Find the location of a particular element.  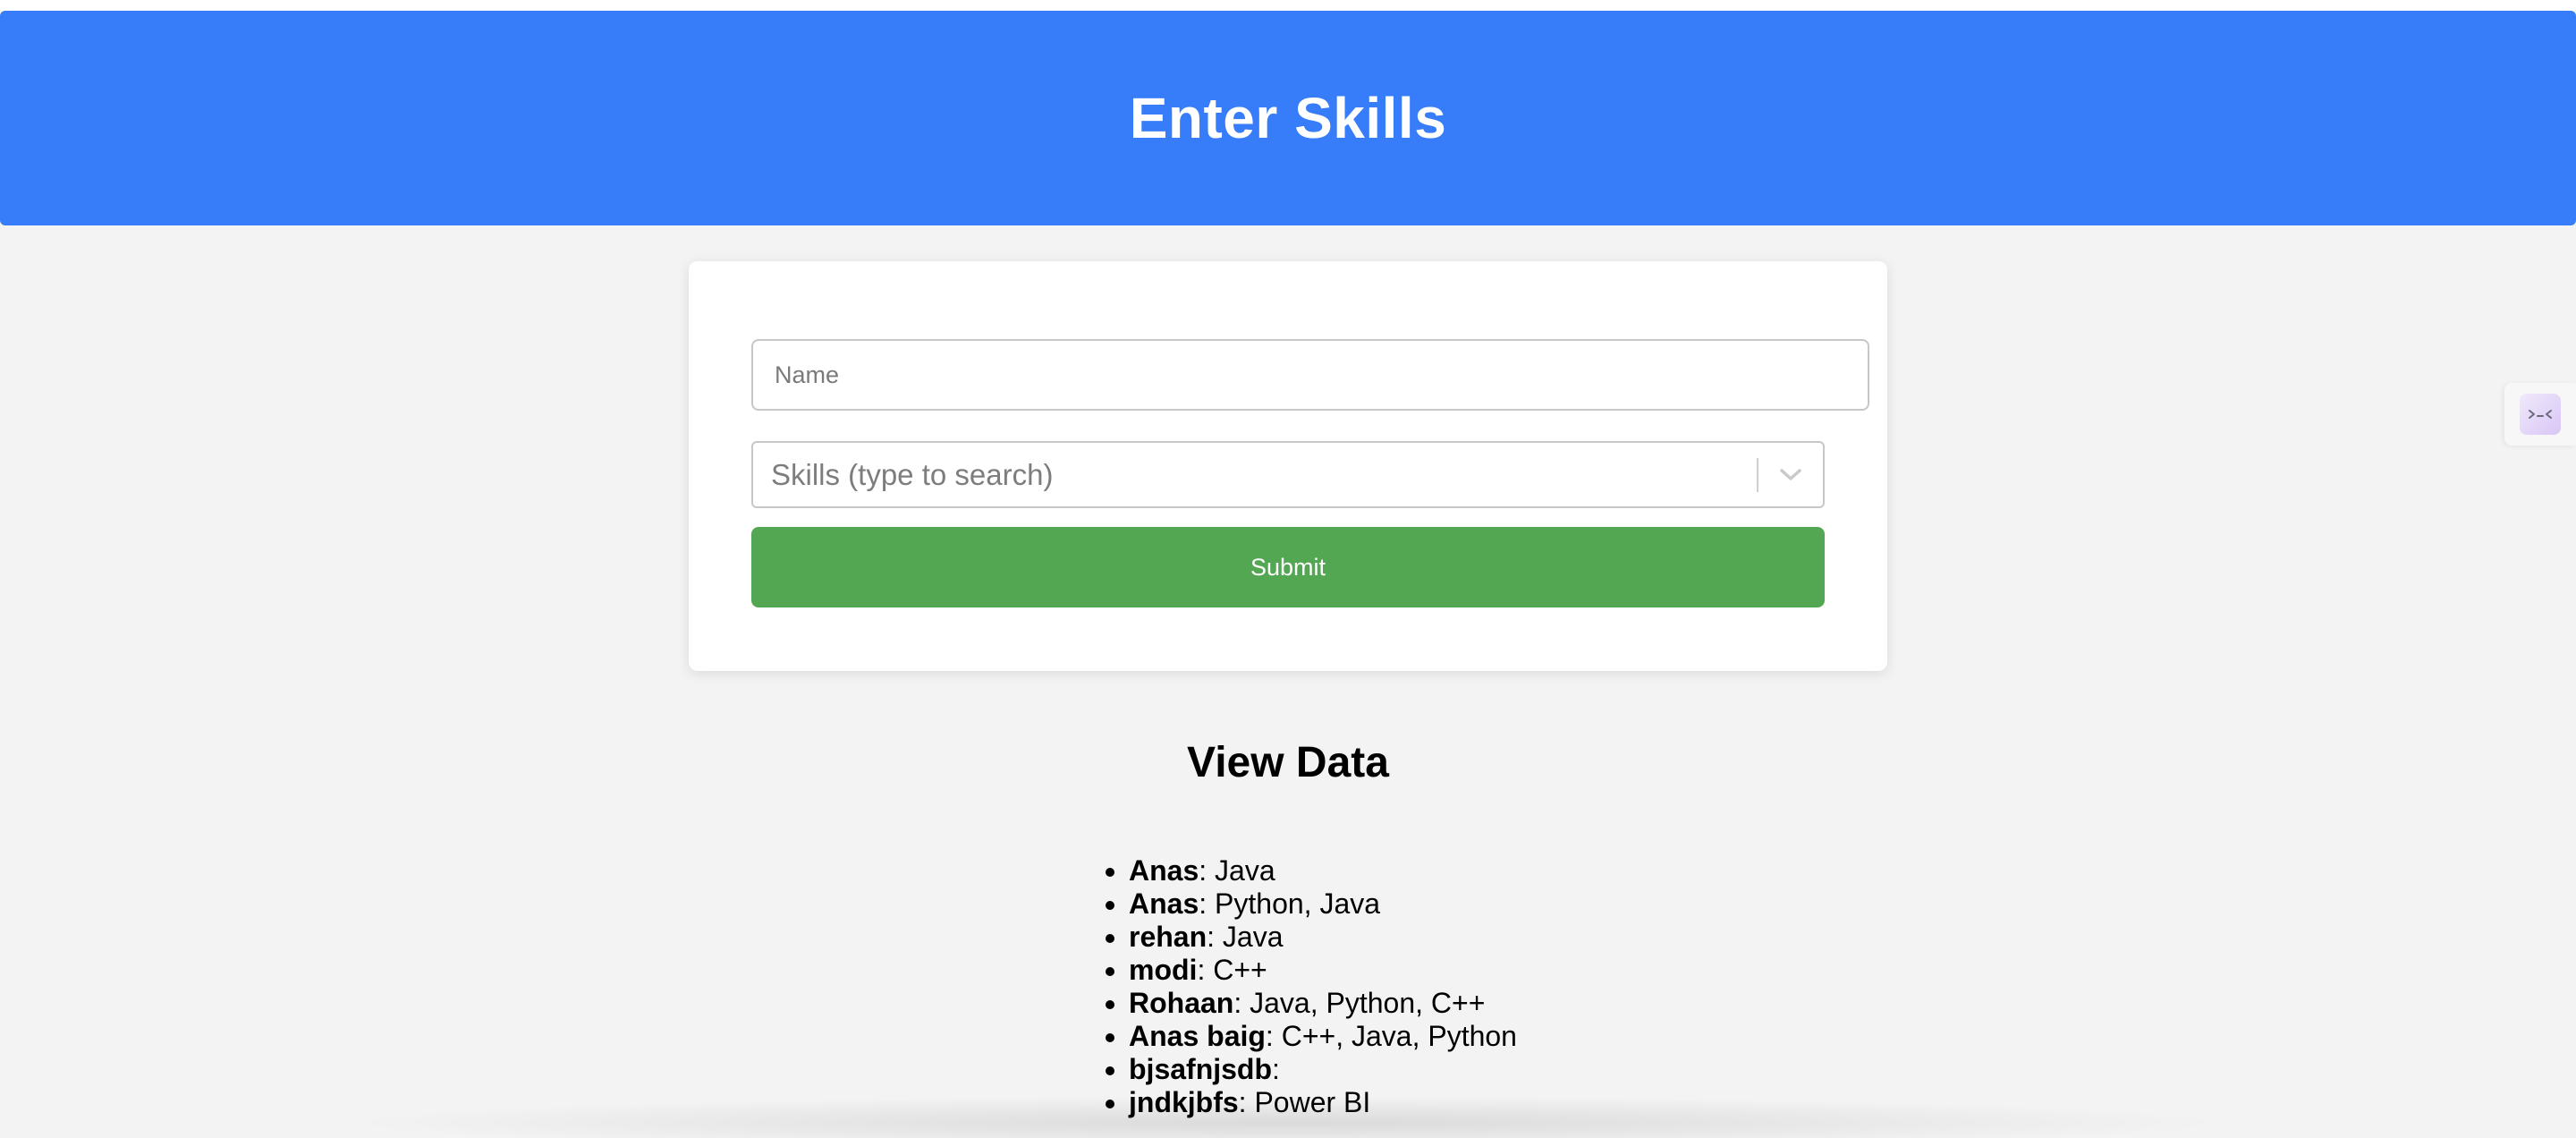

entry-name: bjsafnjsdb is located at coordinates (1201, 1069).